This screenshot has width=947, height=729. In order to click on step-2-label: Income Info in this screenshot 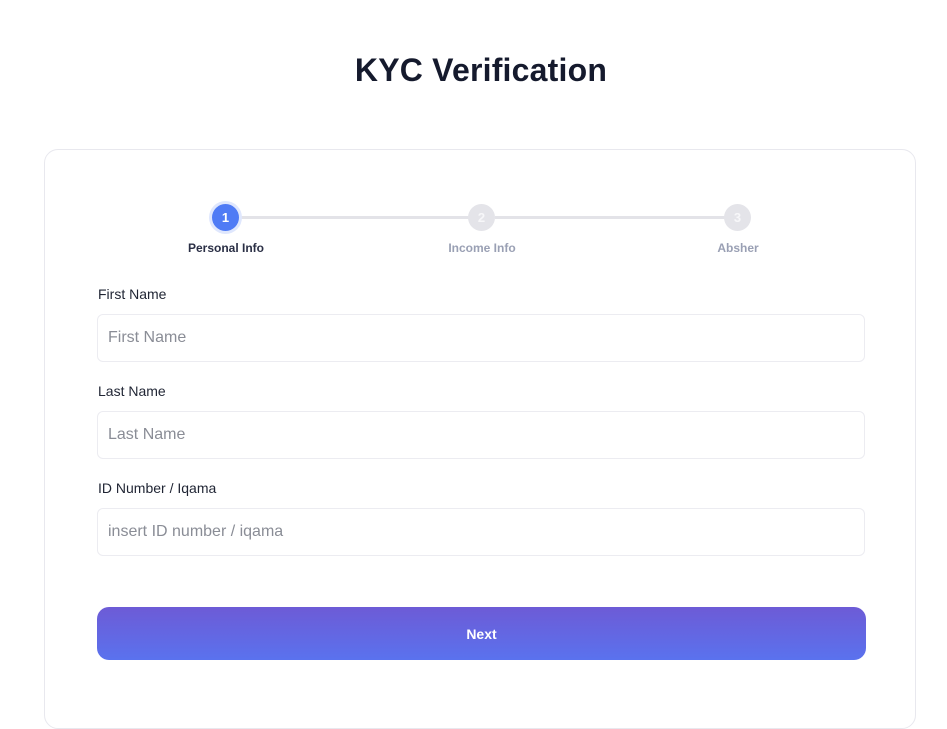, I will do `click(482, 248)`.